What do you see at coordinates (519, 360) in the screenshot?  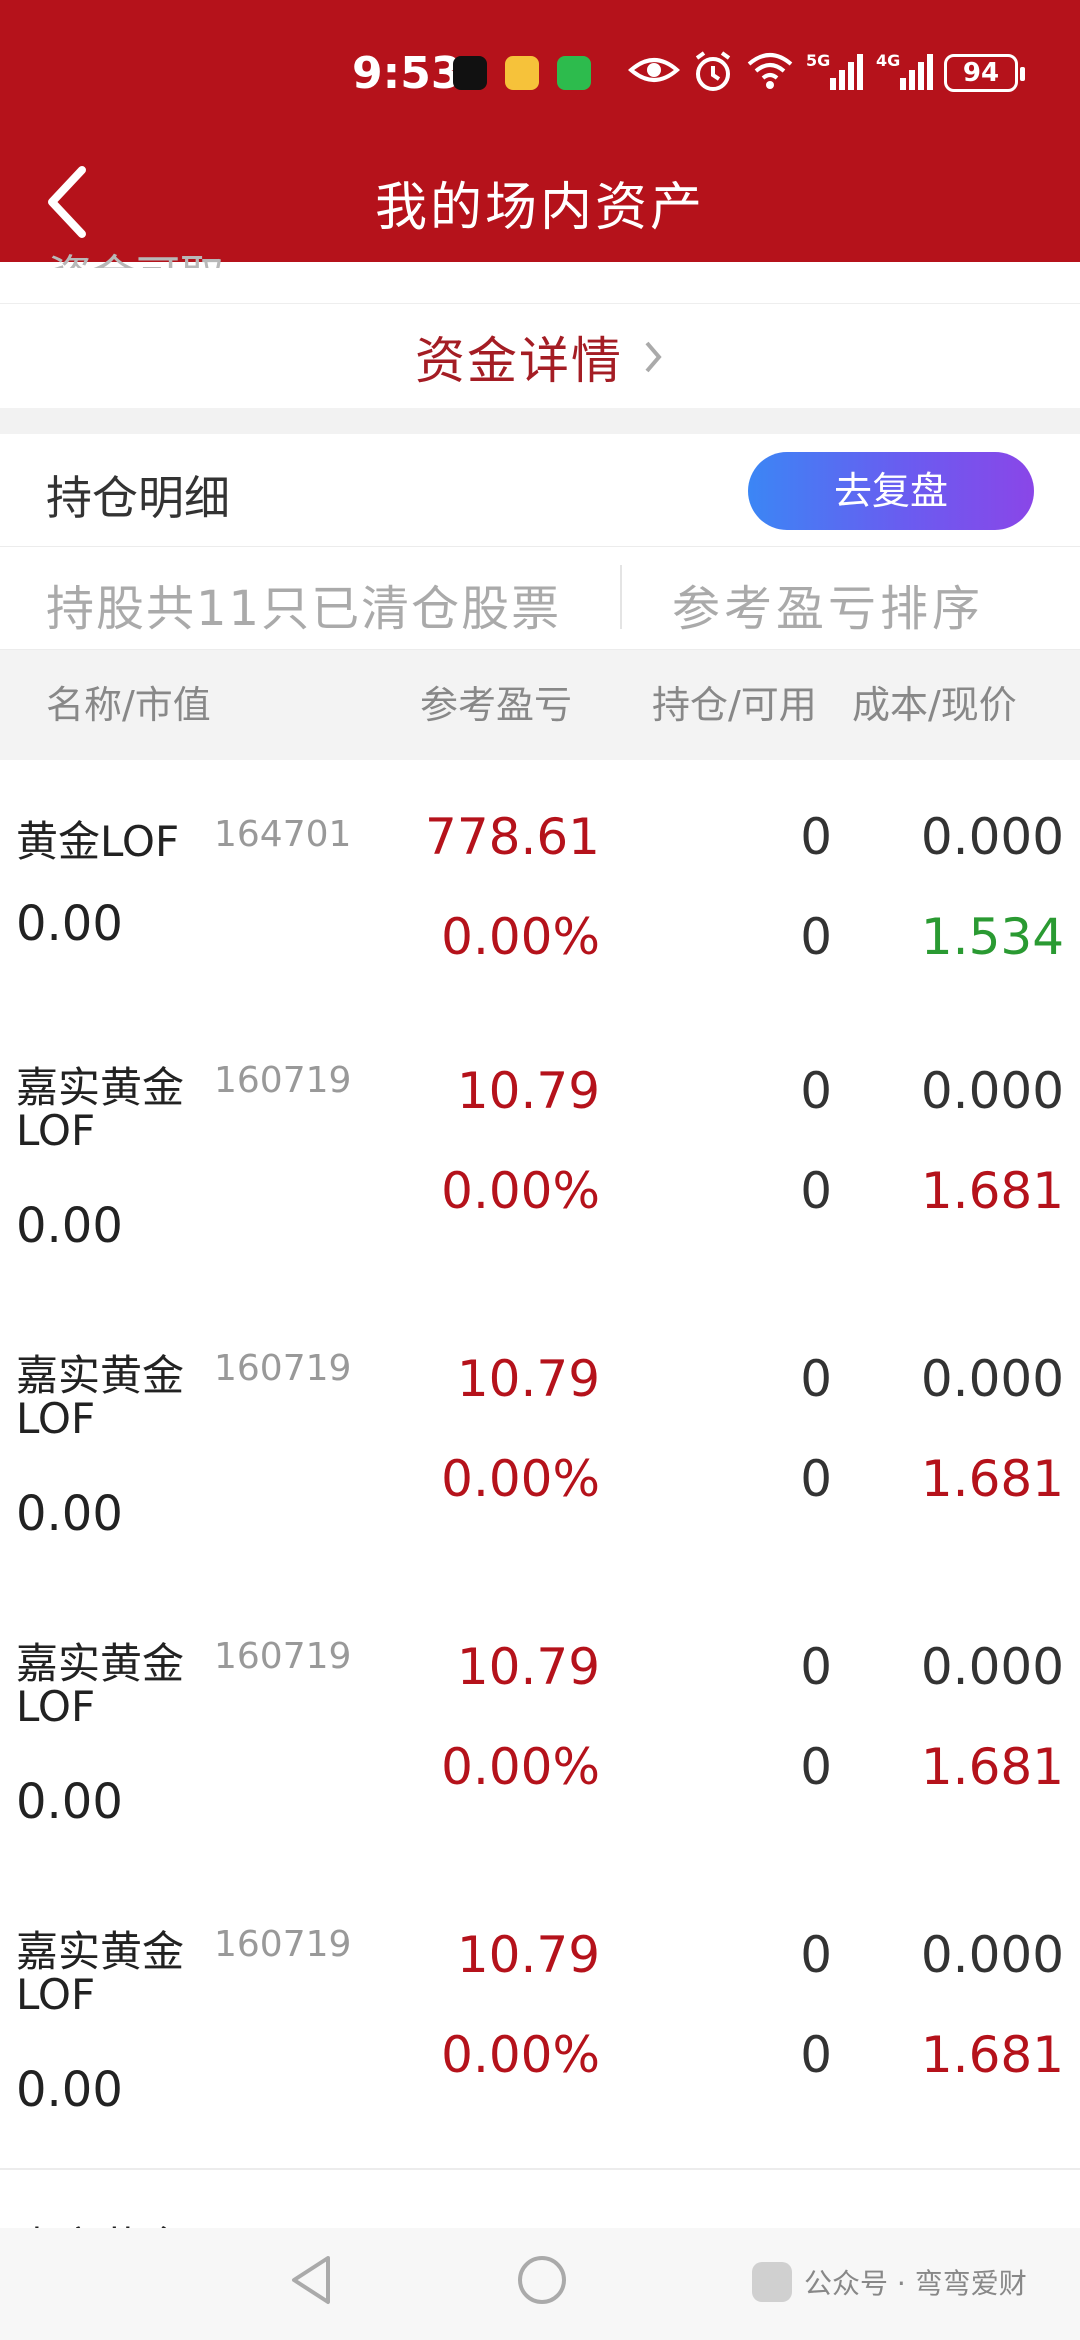 I see `fund-detail-label: 资金详情` at bounding box center [519, 360].